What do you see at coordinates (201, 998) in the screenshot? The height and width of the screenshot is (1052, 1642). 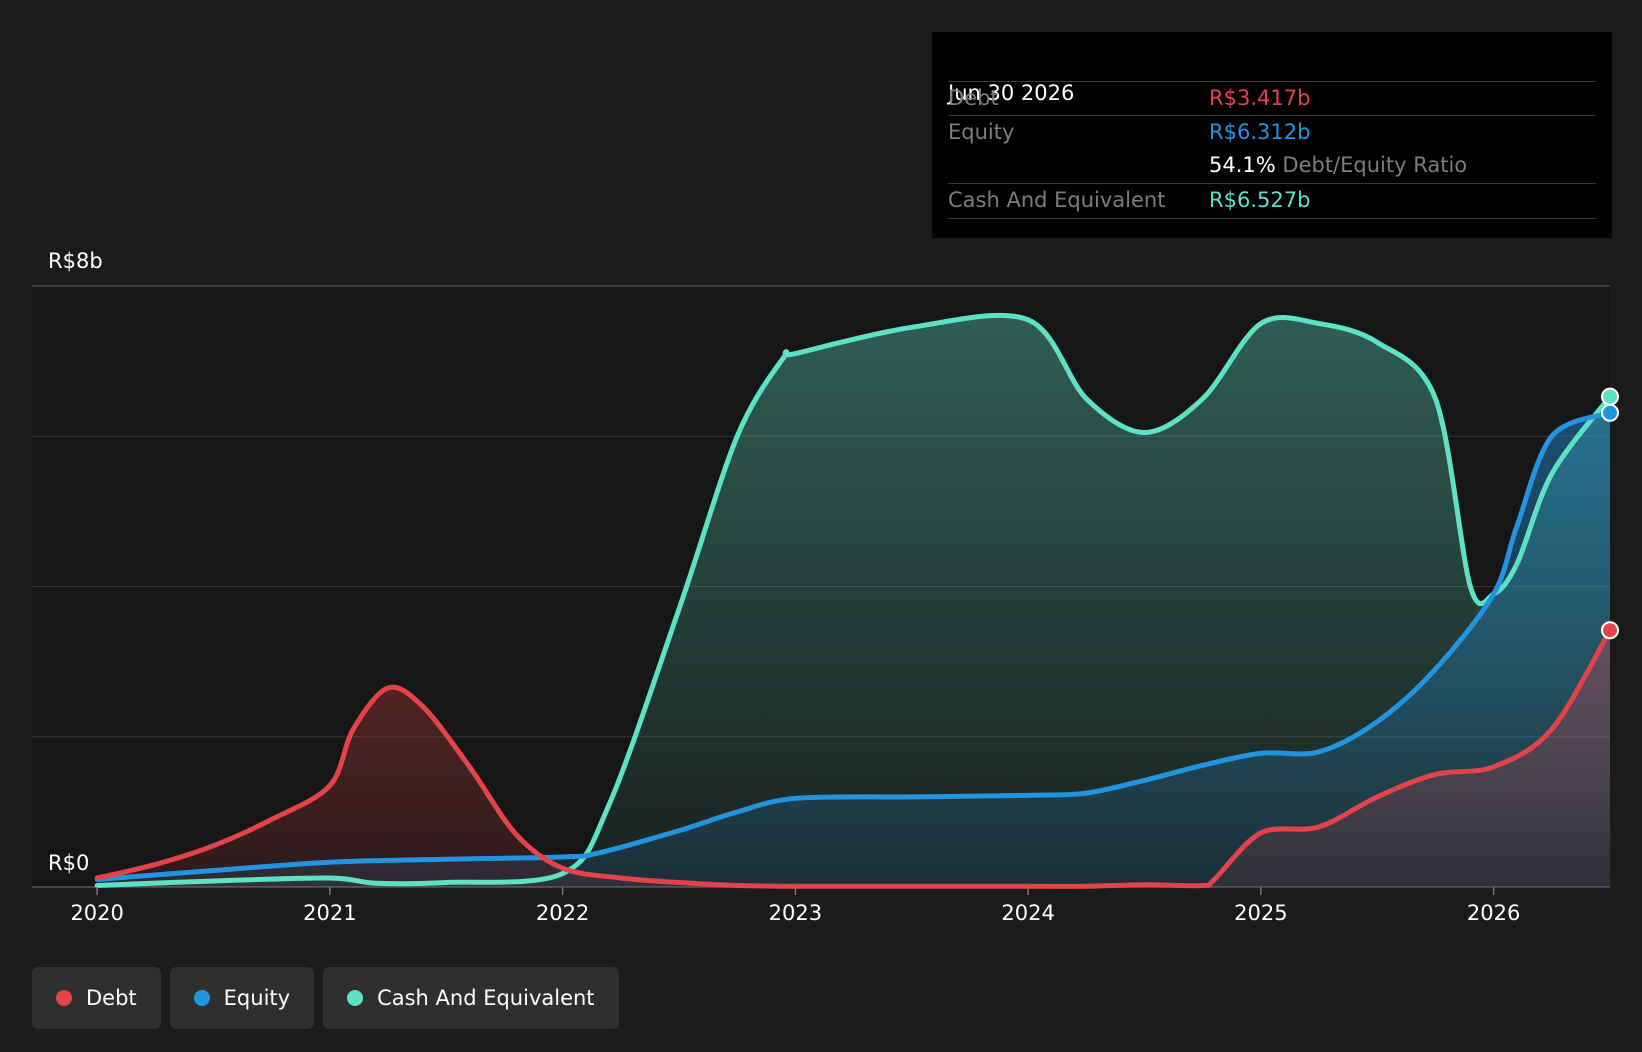 I see `legend-dot-equity` at bounding box center [201, 998].